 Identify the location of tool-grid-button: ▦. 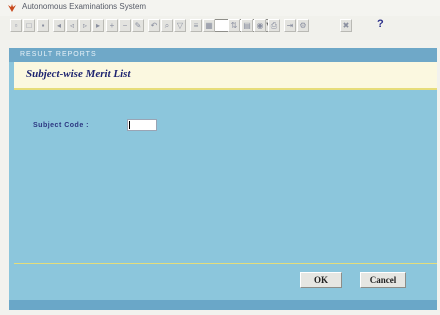
(209, 25).